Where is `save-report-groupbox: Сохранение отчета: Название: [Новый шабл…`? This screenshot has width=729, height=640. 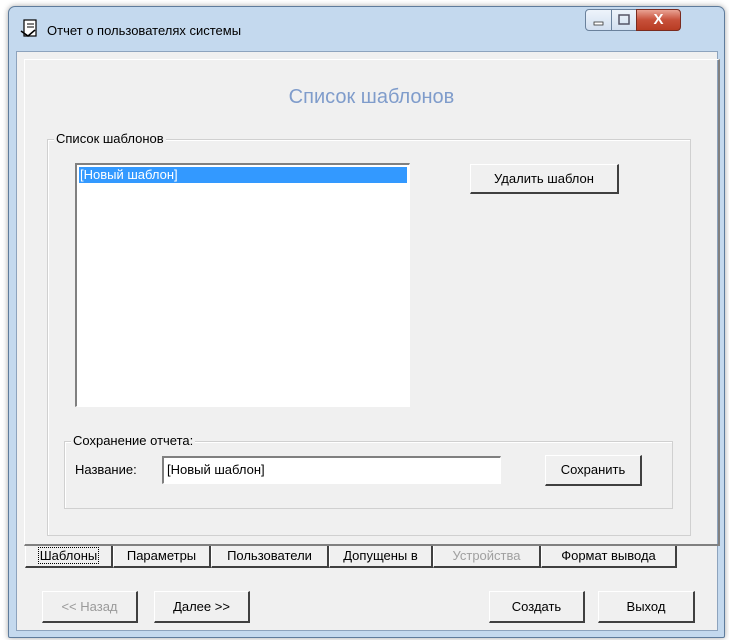
save-report-groupbox: Сохранение отчета: Название: [Новый шабл… is located at coordinates (368, 471).